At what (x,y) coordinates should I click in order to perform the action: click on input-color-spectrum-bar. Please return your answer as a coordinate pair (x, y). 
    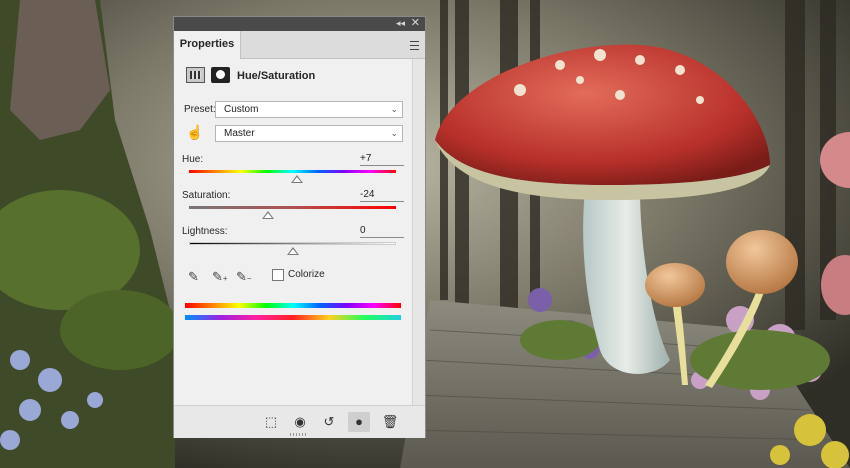
    Looking at the image, I should click on (293, 305).